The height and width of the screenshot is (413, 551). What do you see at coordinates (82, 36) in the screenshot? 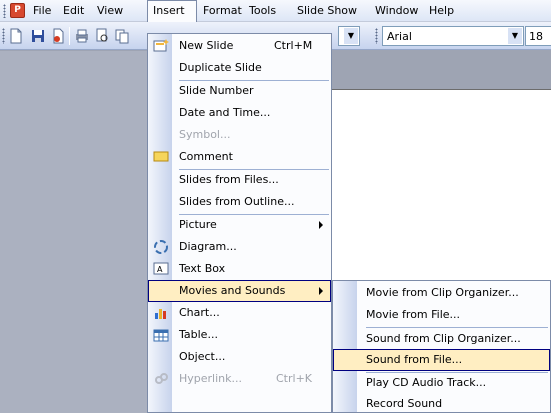
I see `print-icon` at bounding box center [82, 36].